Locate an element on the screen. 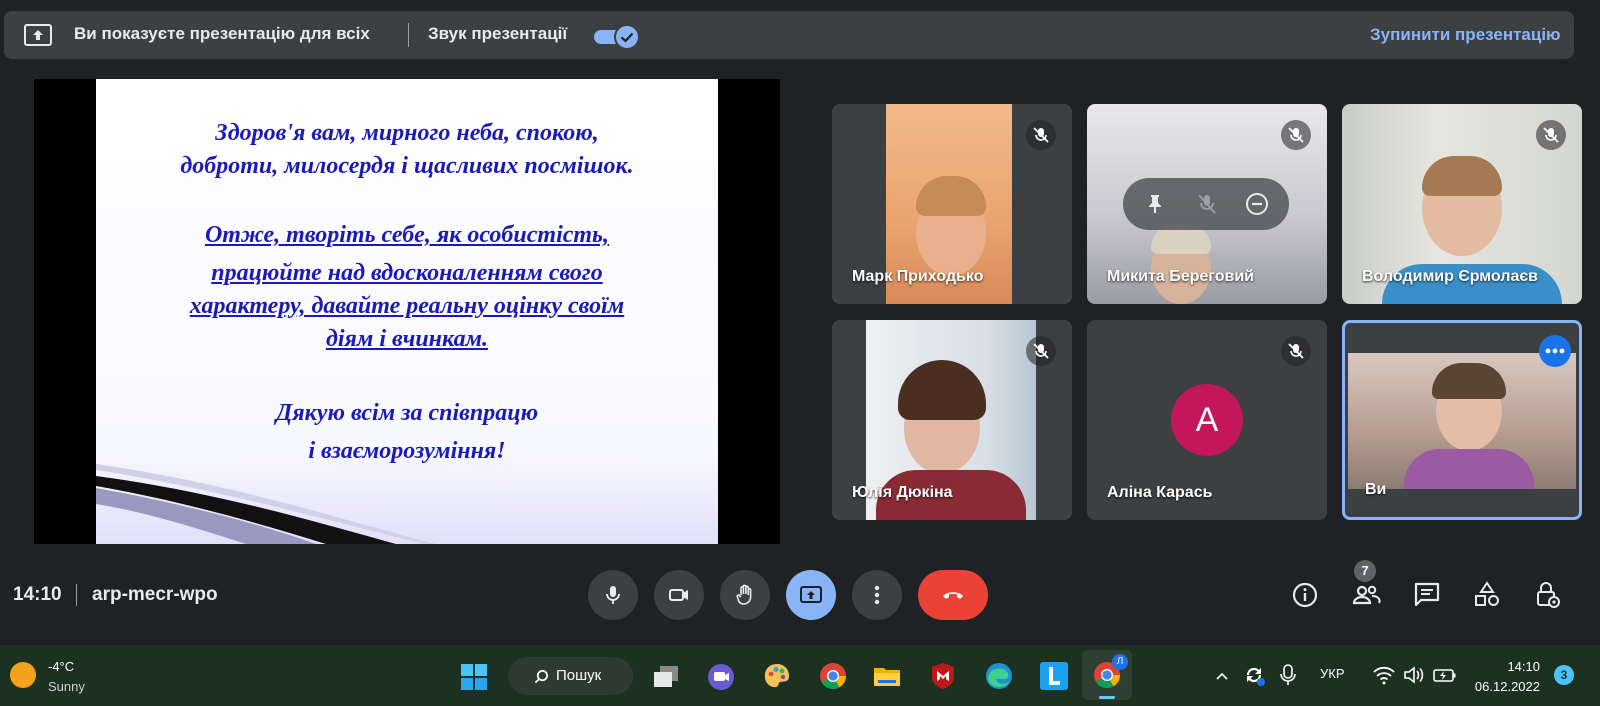  more-horizontal-icon is located at coordinates (1555, 351).